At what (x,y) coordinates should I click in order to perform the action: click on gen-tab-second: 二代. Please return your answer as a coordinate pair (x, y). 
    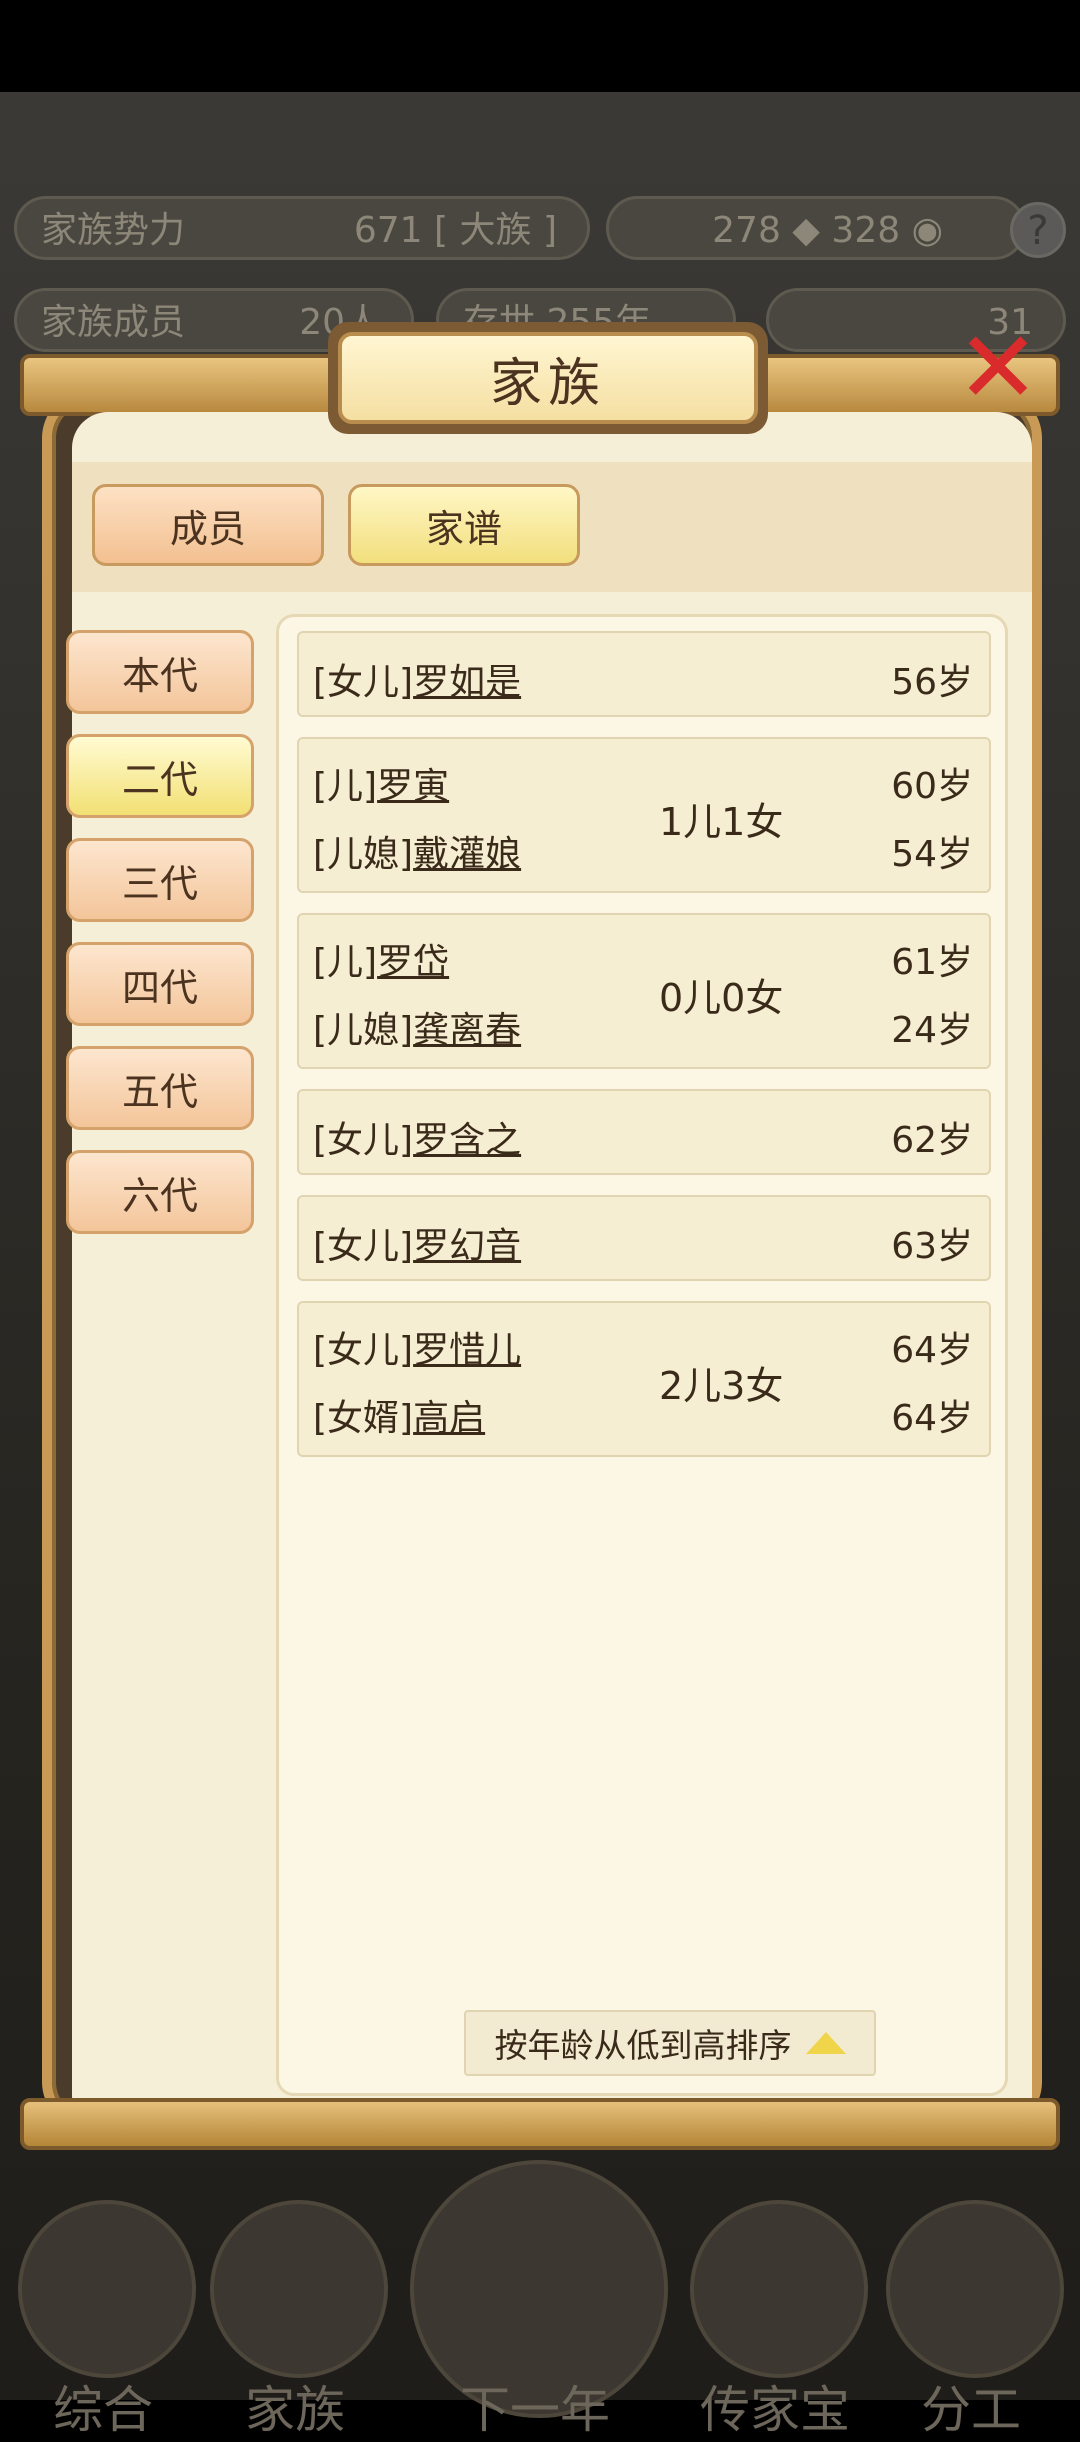
    Looking at the image, I should click on (160, 776).